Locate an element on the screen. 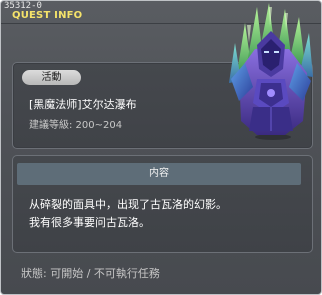 The height and width of the screenshot is (295, 322). quest-category-badge: 活動 is located at coordinates (51, 77).